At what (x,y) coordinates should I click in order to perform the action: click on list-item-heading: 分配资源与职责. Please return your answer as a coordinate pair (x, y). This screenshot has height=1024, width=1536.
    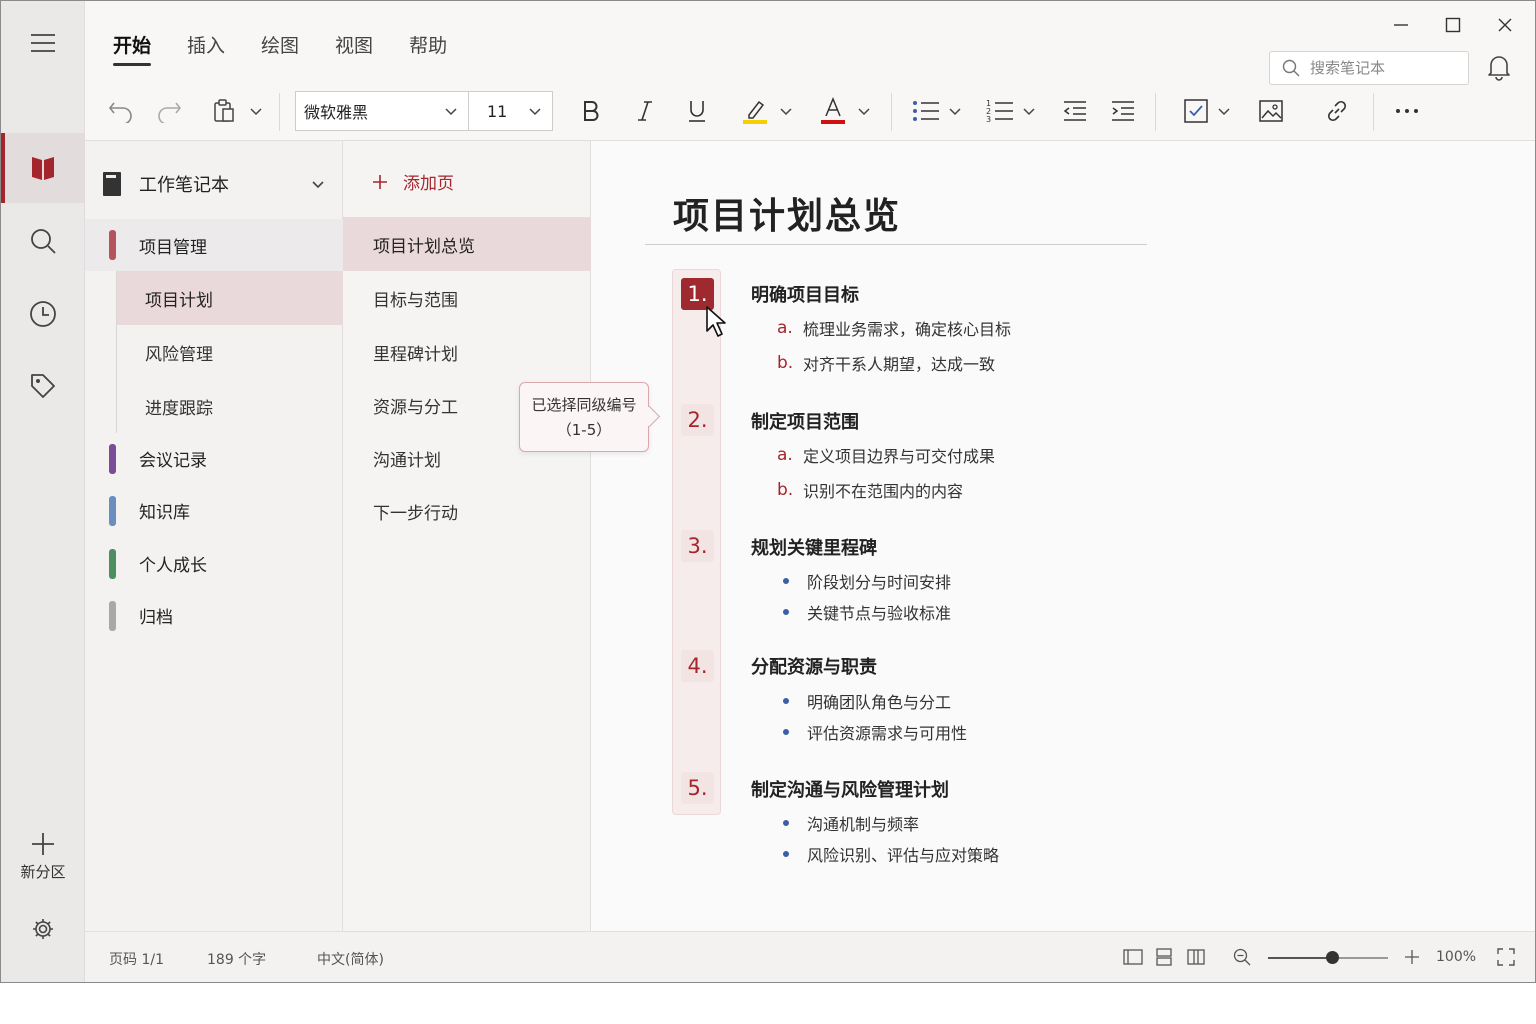
    Looking at the image, I should click on (814, 666).